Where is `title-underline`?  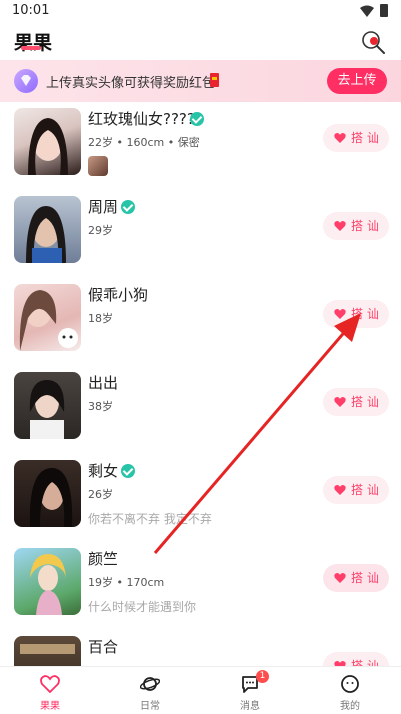 title-underline is located at coordinates (31, 48).